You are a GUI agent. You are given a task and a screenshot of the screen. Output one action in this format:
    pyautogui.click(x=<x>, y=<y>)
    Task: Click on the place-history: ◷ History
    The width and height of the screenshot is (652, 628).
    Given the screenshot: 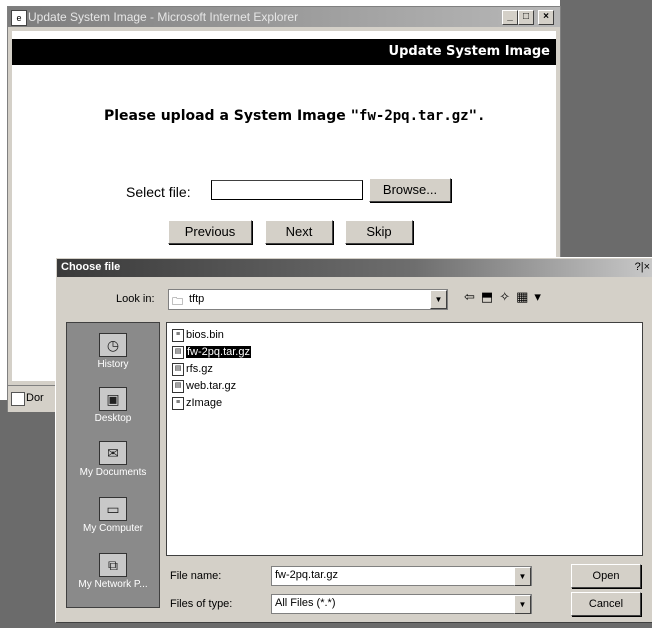 What is the action you would take?
    pyautogui.click(x=113, y=351)
    